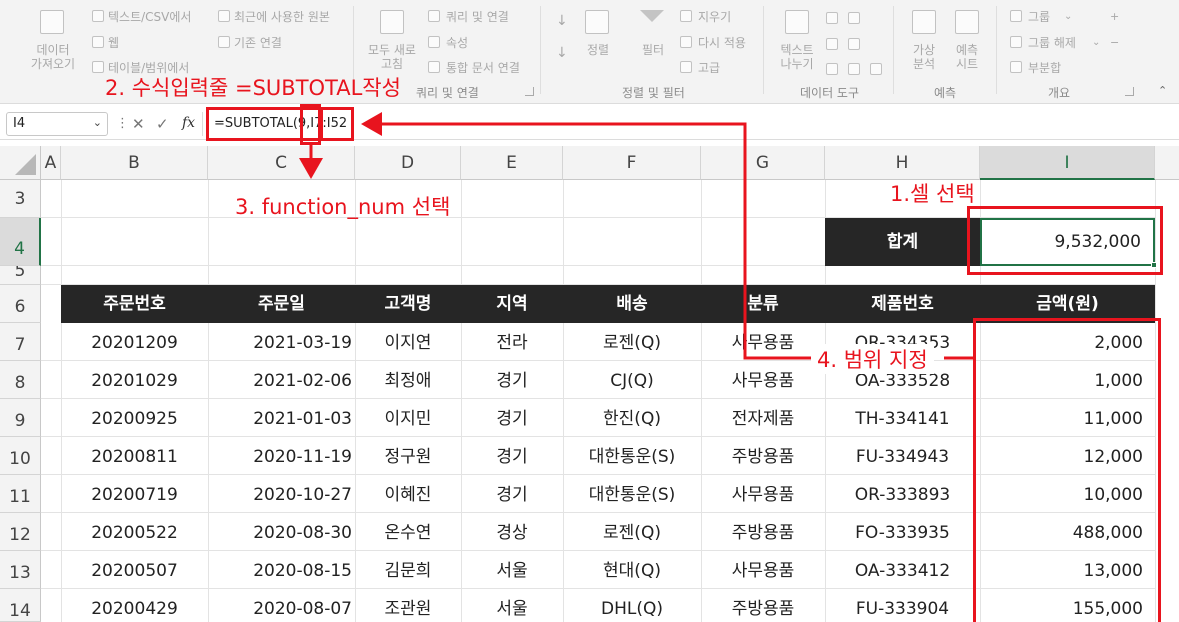 This screenshot has height=622, width=1179. What do you see at coordinates (392, 57) in the screenshot?
I see `refresh-all-button: 모두 새로 고침` at bounding box center [392, 57].